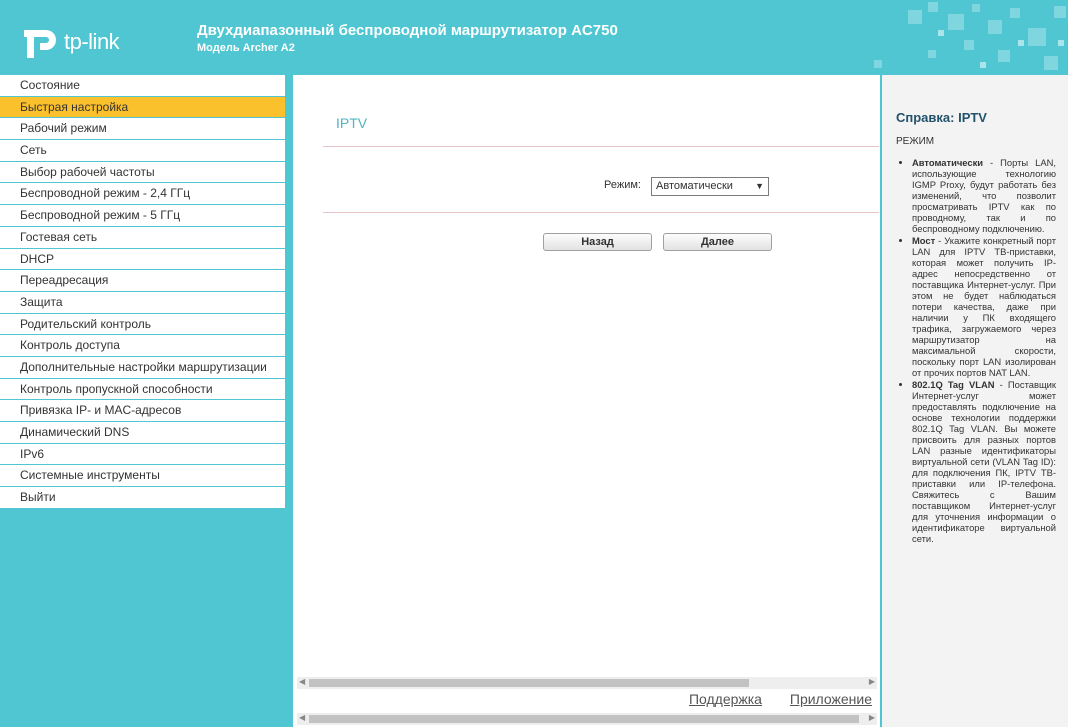  I want to click on back-button: Назад, so click(597, 242).